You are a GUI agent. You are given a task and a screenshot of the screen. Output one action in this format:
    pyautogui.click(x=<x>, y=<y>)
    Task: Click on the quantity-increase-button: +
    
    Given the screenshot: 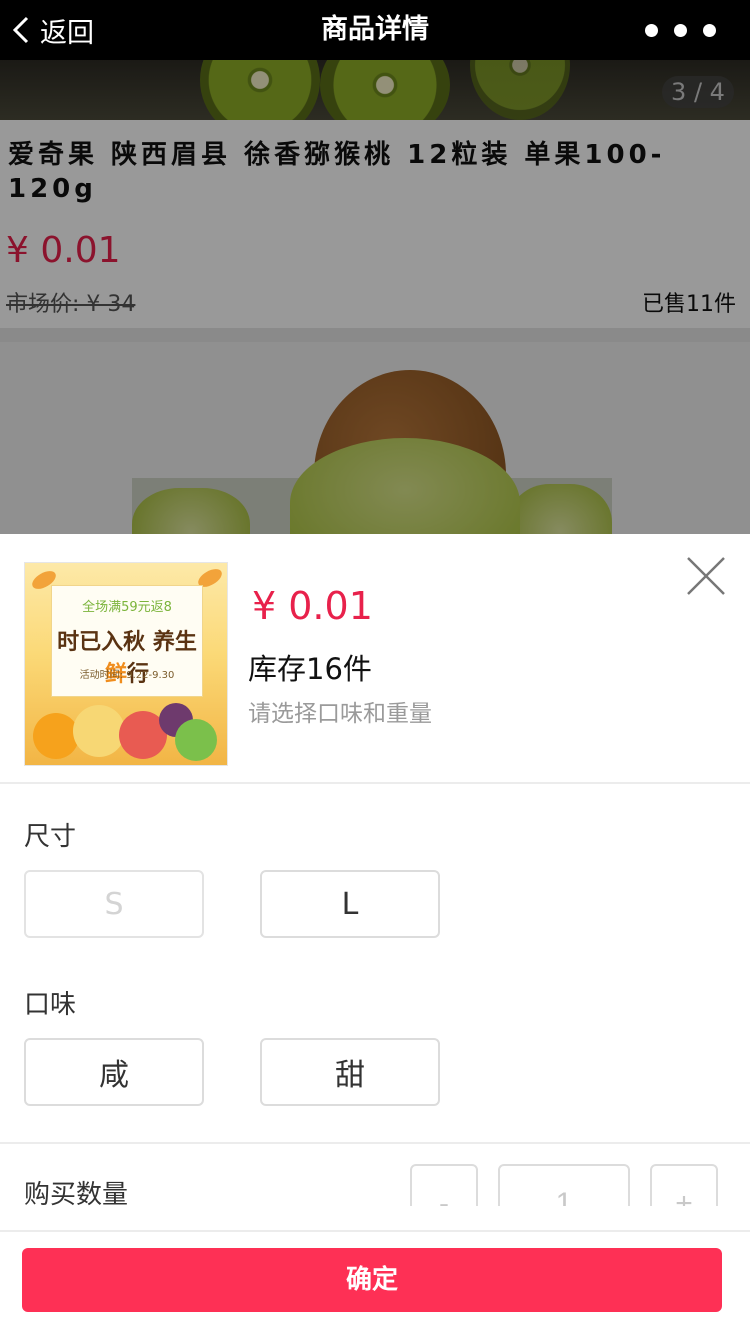 What is the action you would take?
    pyautogui.click(x=684, y=1185)
    